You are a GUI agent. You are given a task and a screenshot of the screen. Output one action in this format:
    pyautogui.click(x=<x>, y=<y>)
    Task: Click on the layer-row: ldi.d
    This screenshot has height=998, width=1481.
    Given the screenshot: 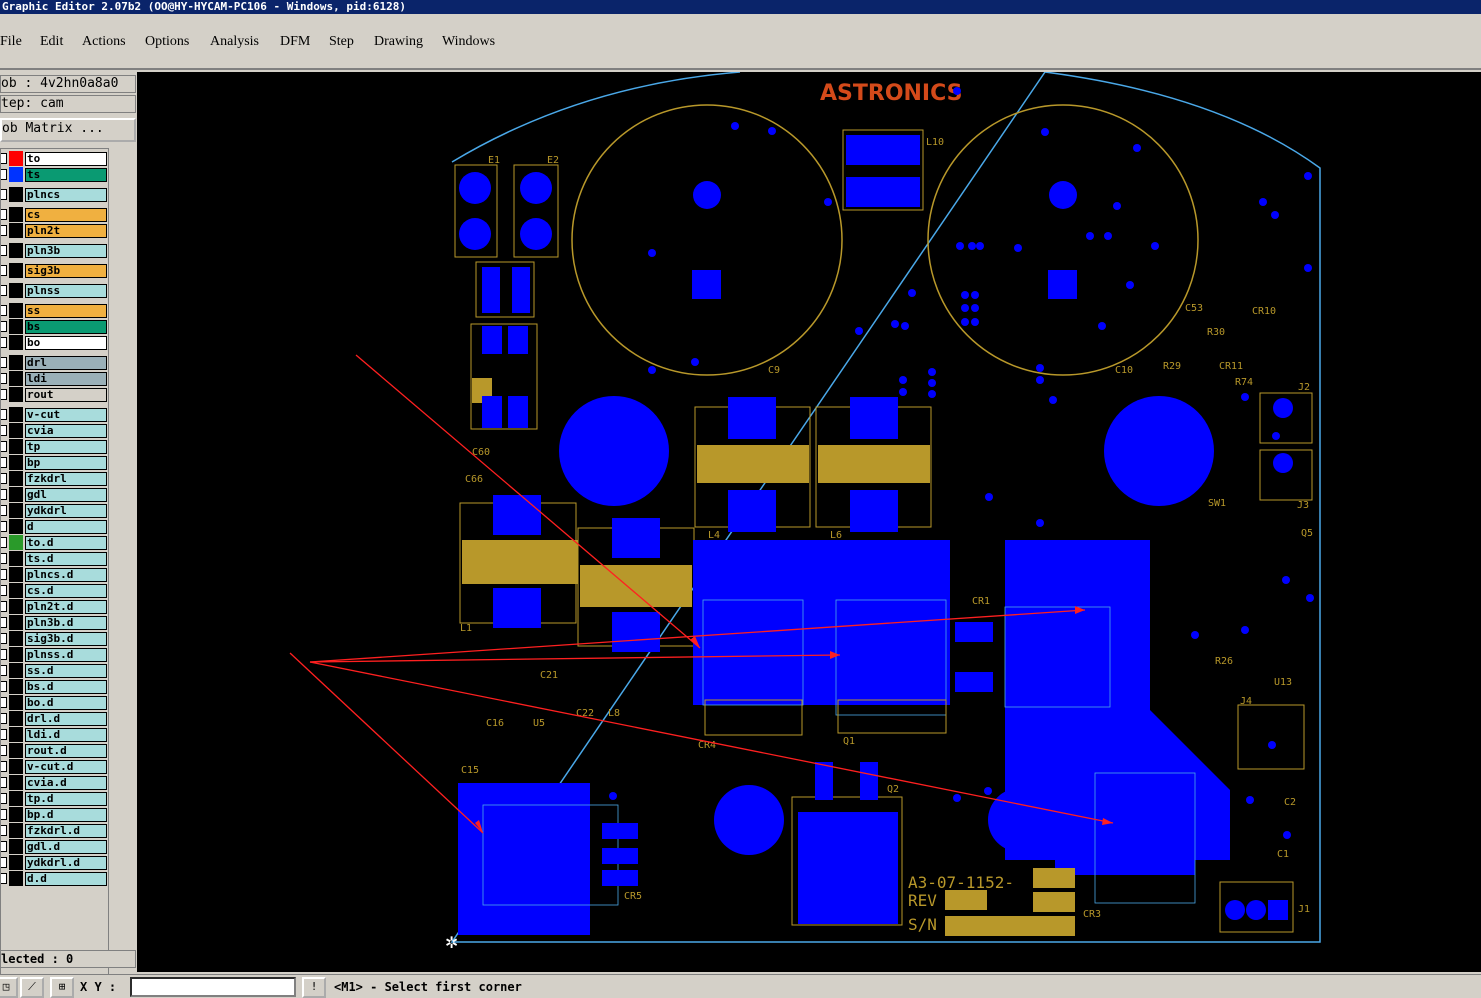 What is the action you would take?
    pyautogui.click(x=55, y=734)
    